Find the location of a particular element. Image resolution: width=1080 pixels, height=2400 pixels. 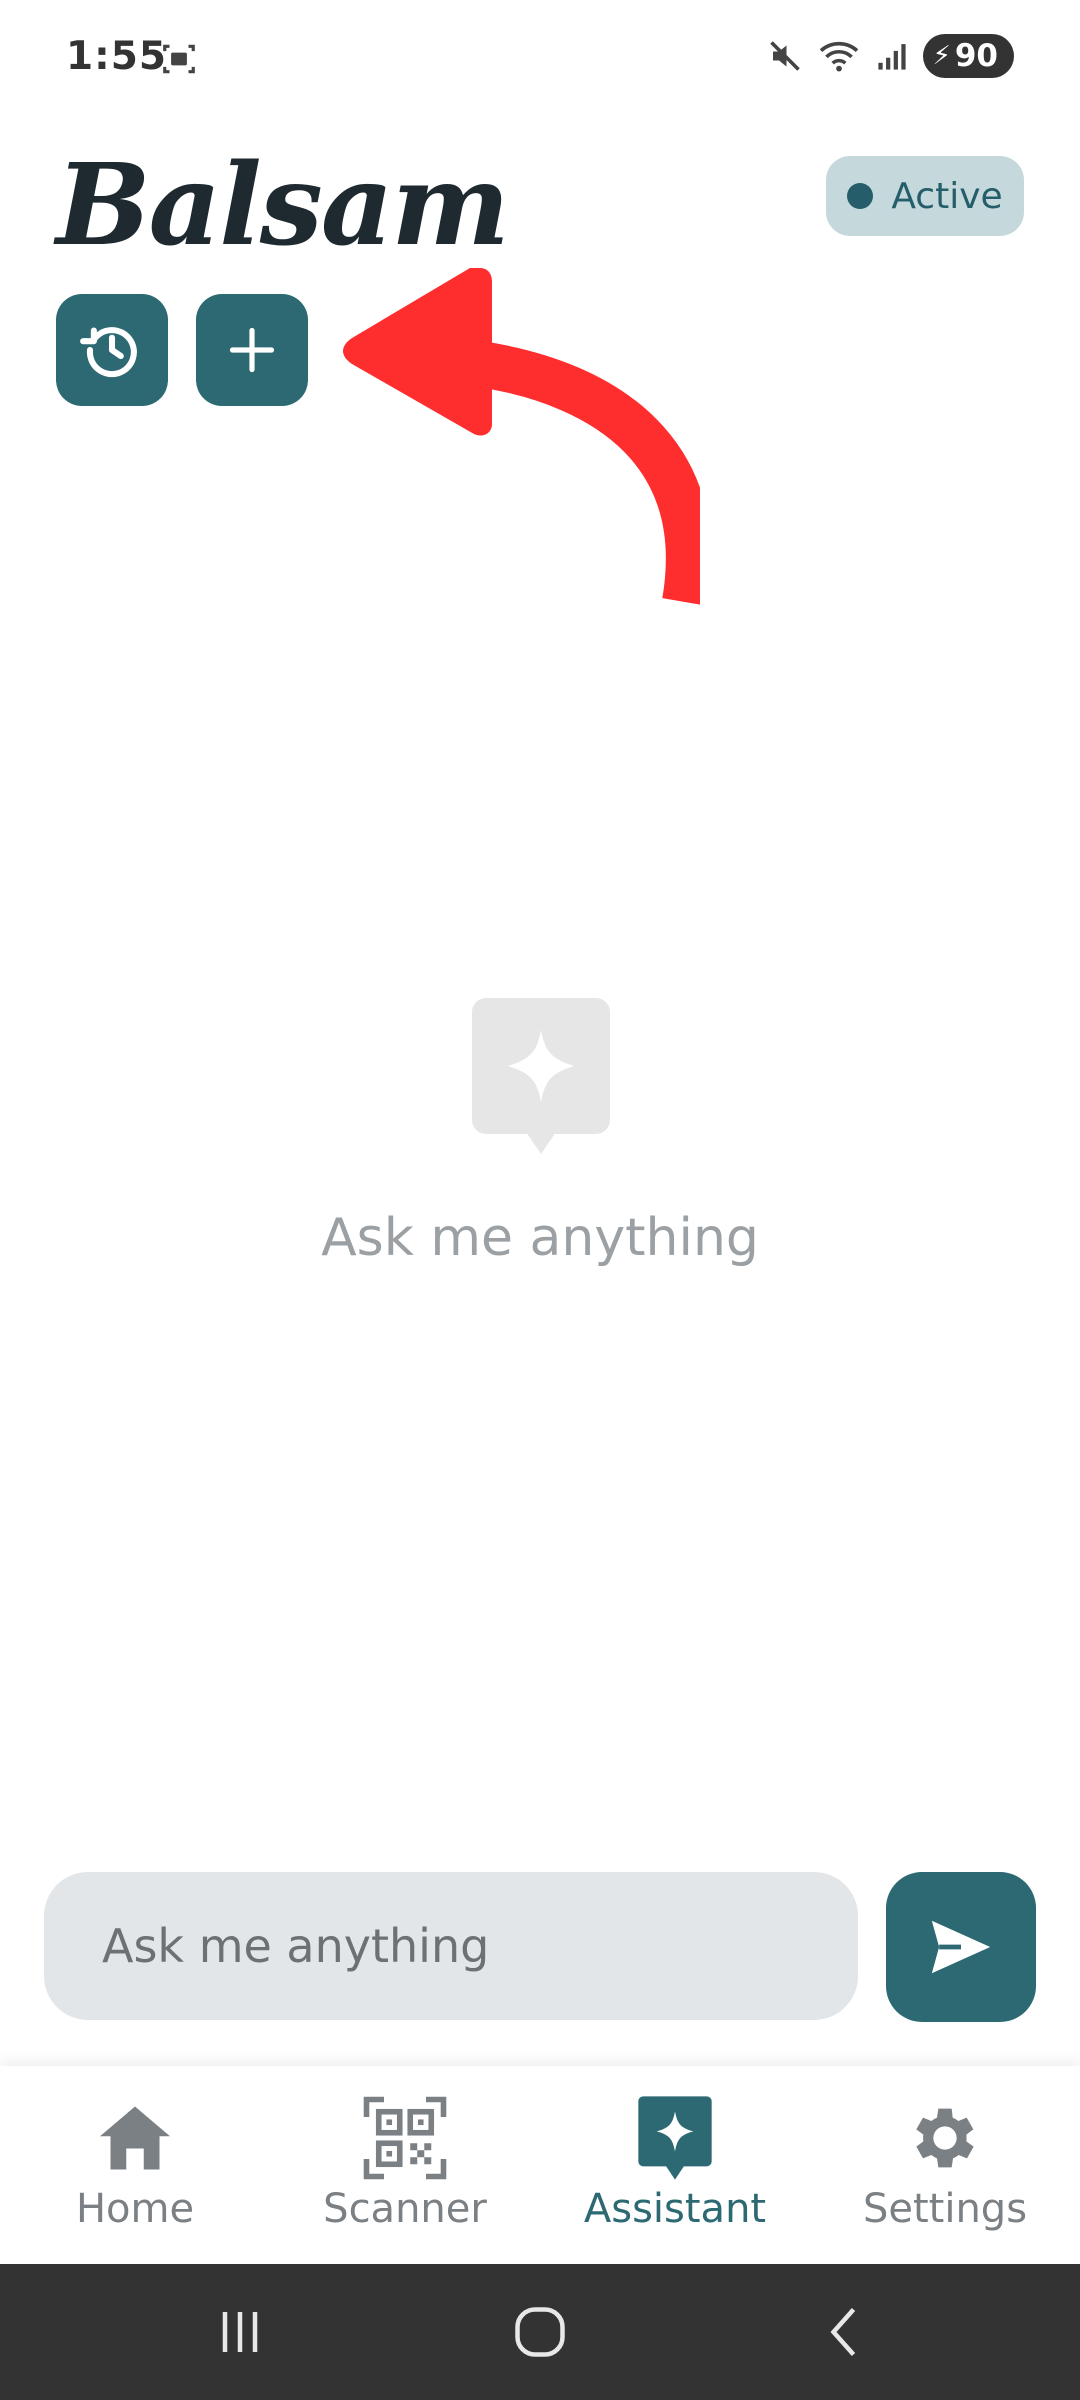

plus-icon is located at coordinates (252, 350).